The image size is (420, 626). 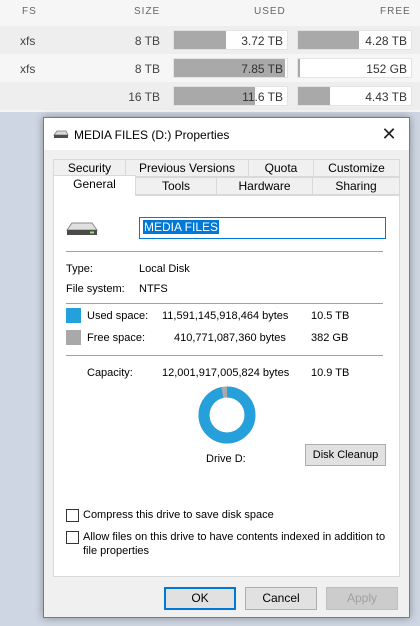 What do you see at coordinates (29, 11) in the screenshot?
I see `header-fs: FS` at bounding box center [29, 11].